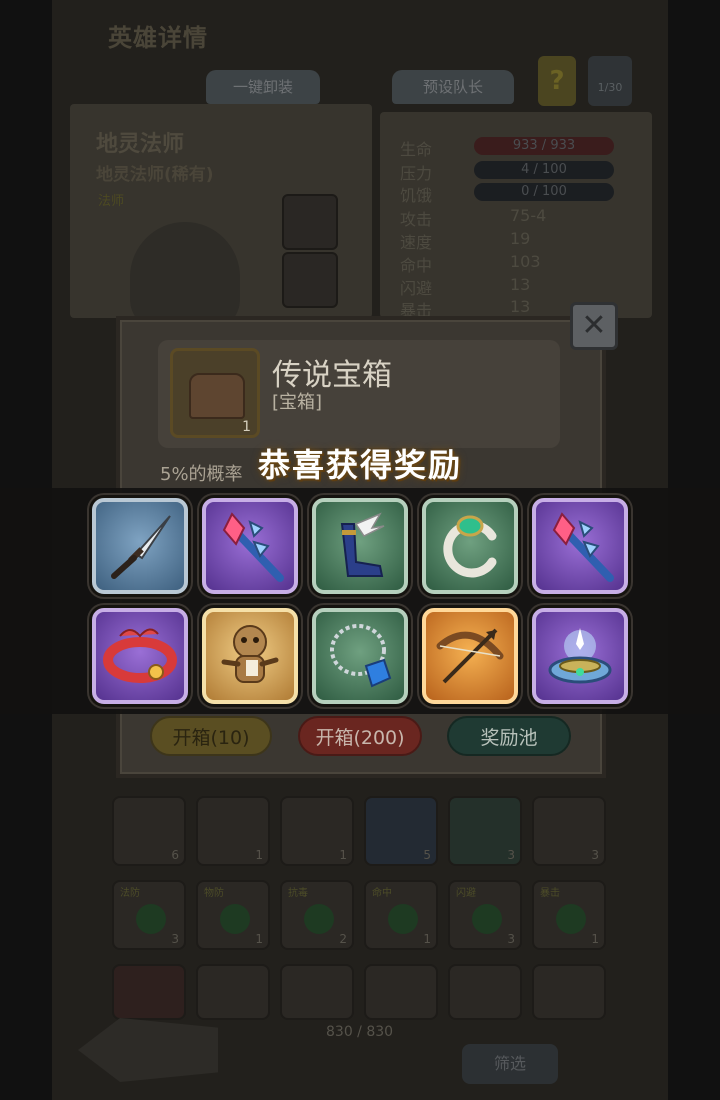 The image size is (720, 1100). I want to click on chest-type: [宝箱], so click(297, 402).